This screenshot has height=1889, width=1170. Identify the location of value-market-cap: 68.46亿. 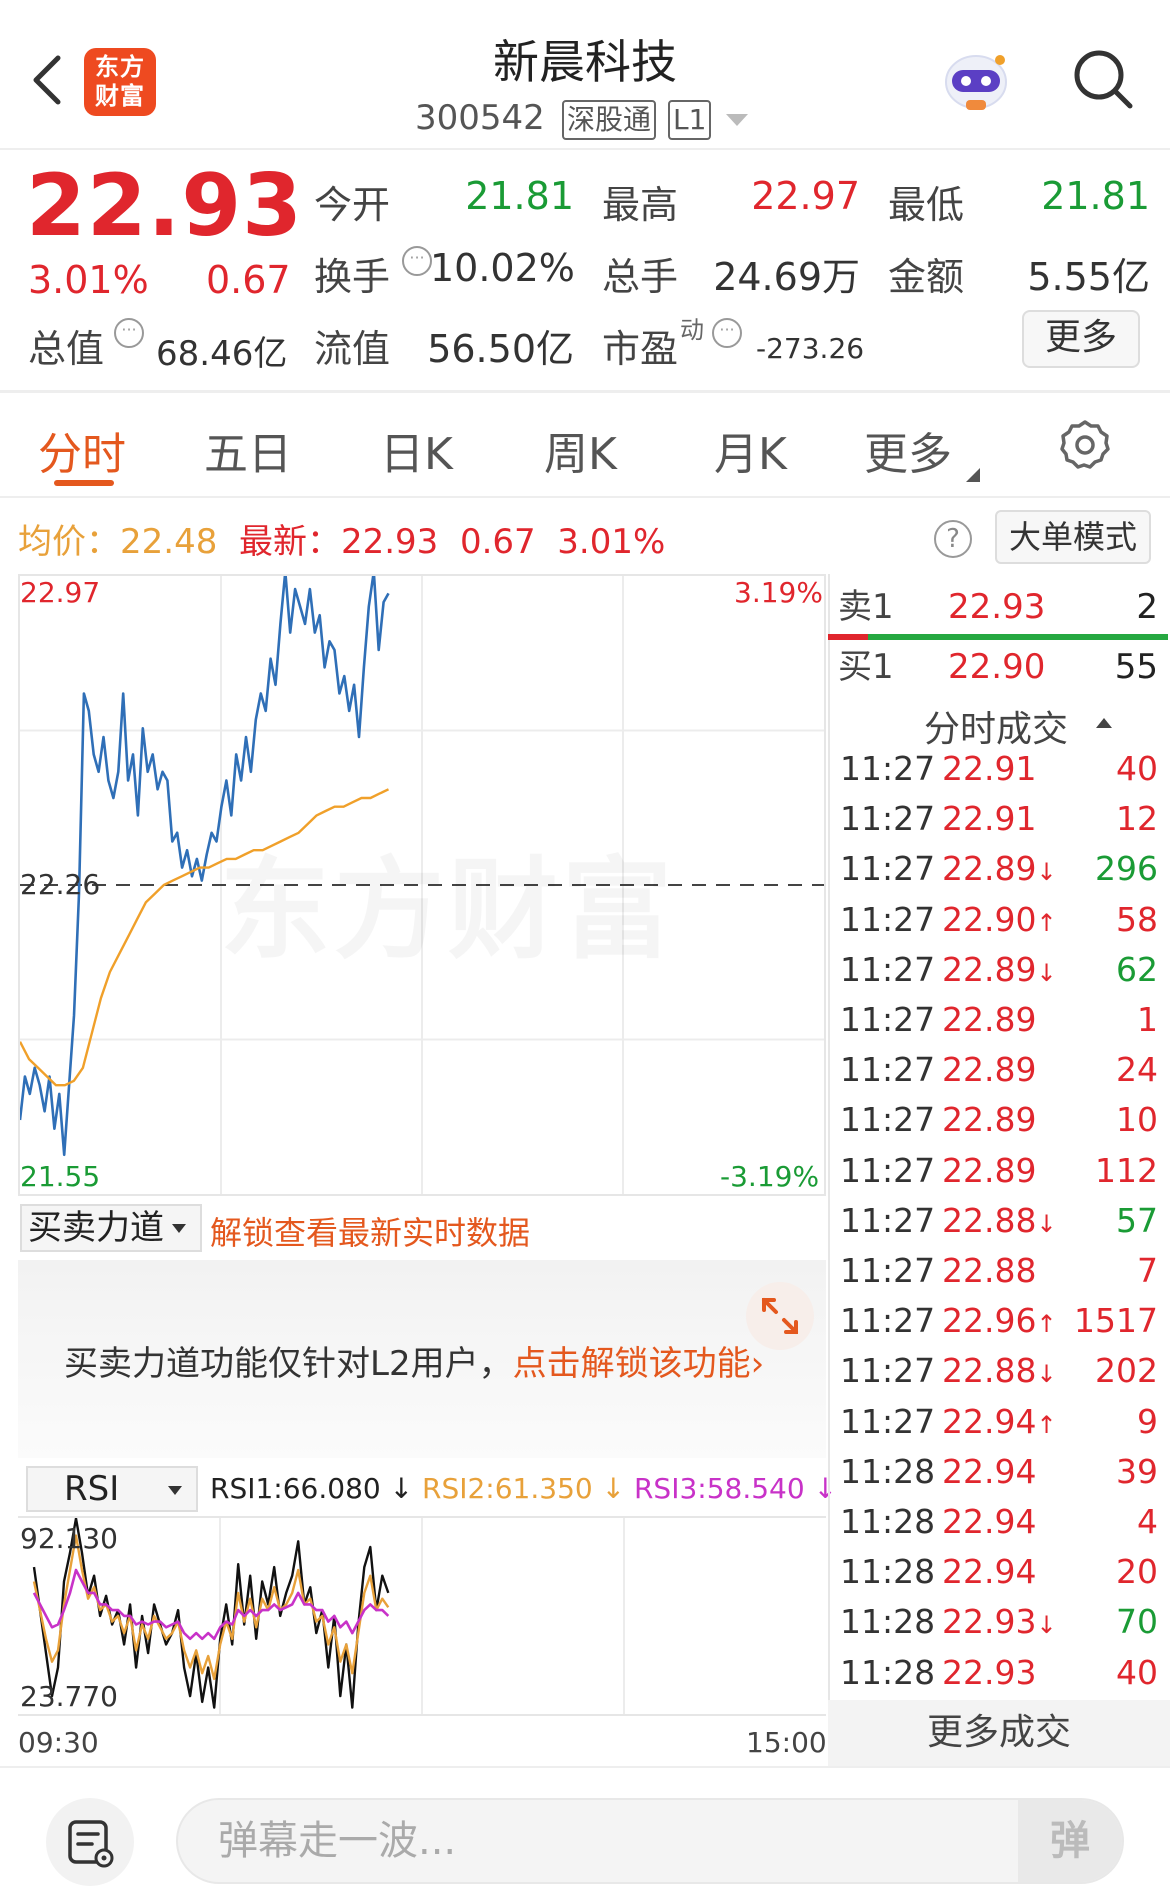
(222, 354).